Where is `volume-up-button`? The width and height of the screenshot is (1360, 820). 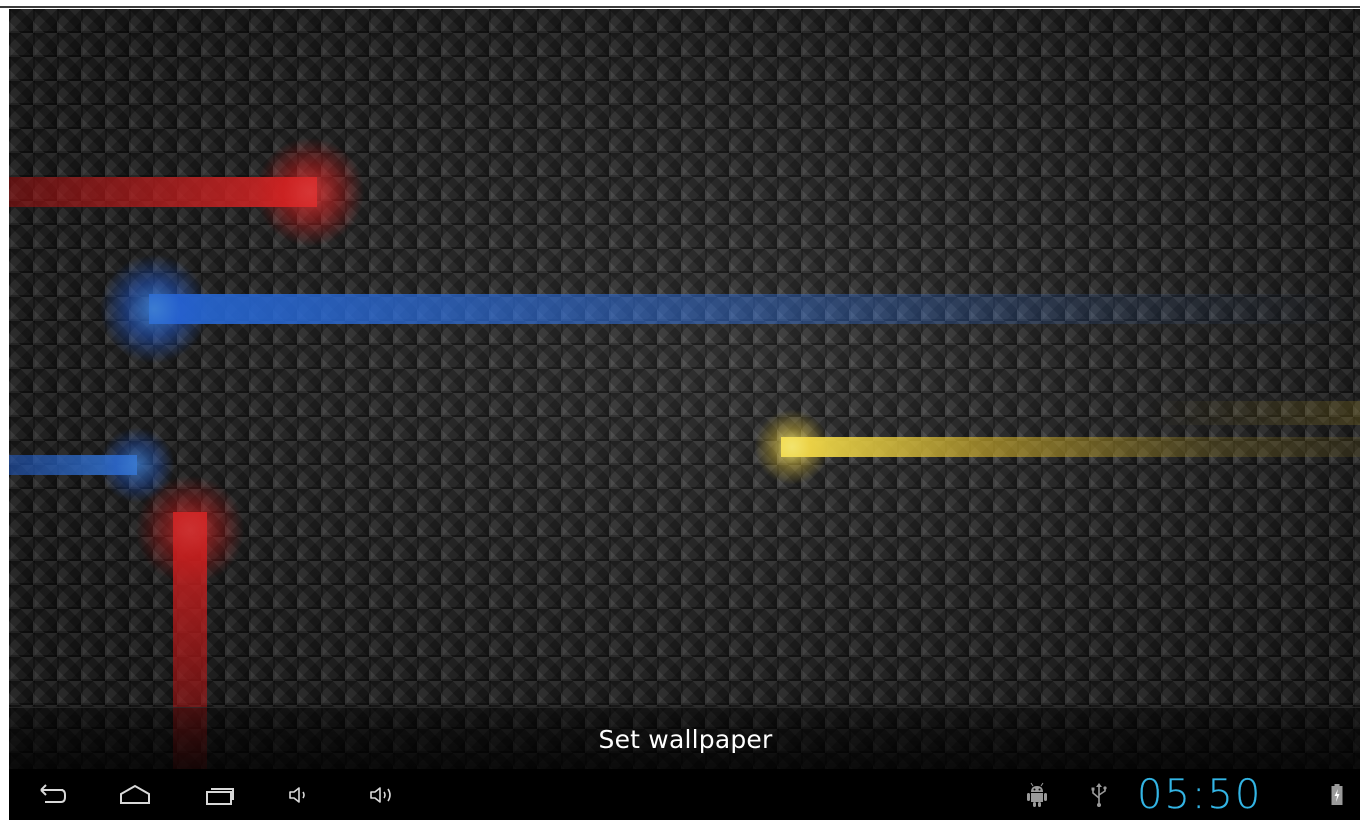 volume-up-button is located at coordinates (383, 795).